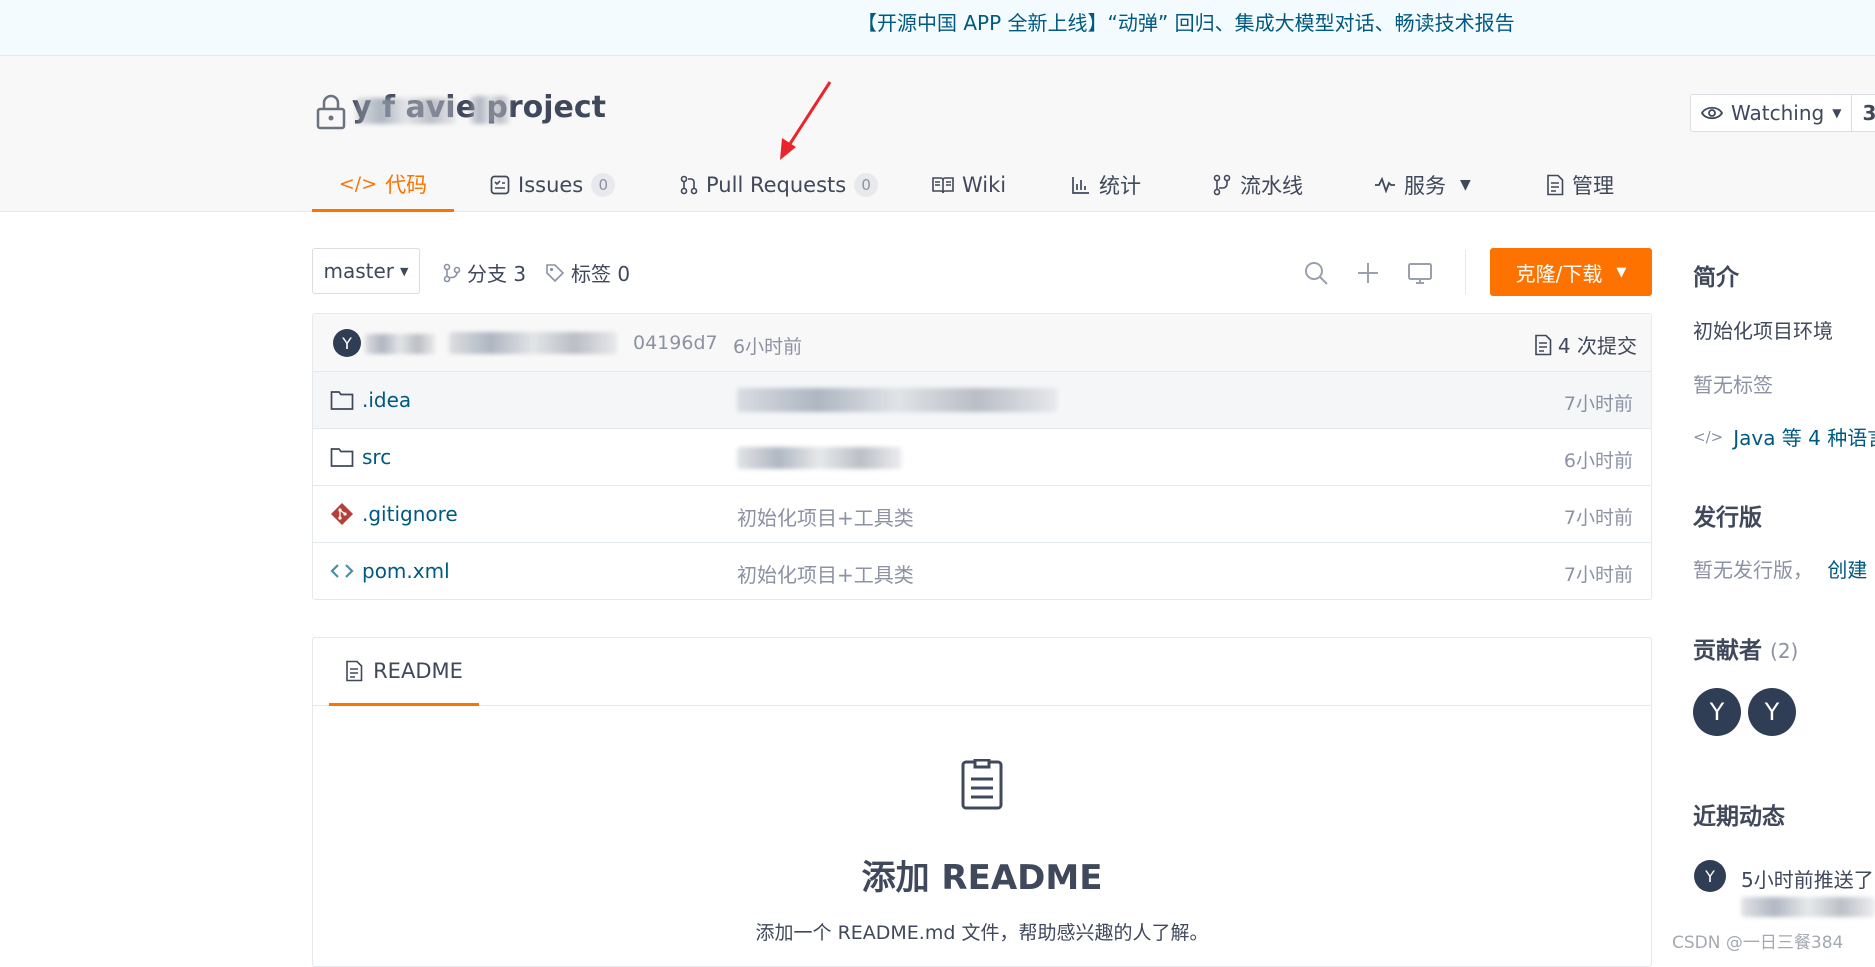  Describe the element at coordinates (1753, 570) in the screenshot. I see `no-release-text: 暂无发行版，` at that location.